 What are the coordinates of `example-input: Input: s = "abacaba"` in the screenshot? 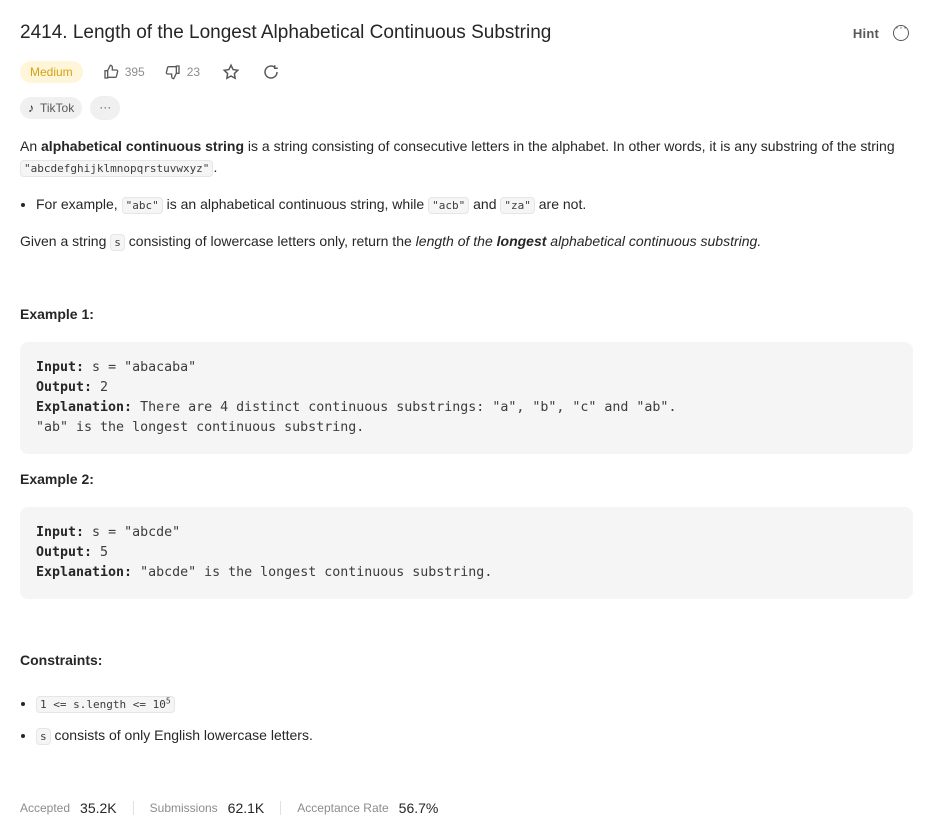 It's located at (116, 367).